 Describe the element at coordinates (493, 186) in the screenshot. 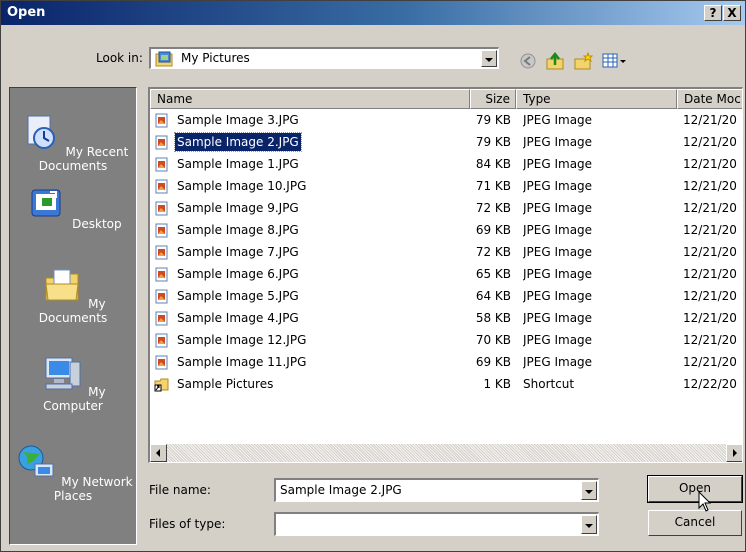

I see `file-size: 71 KB` at that location.